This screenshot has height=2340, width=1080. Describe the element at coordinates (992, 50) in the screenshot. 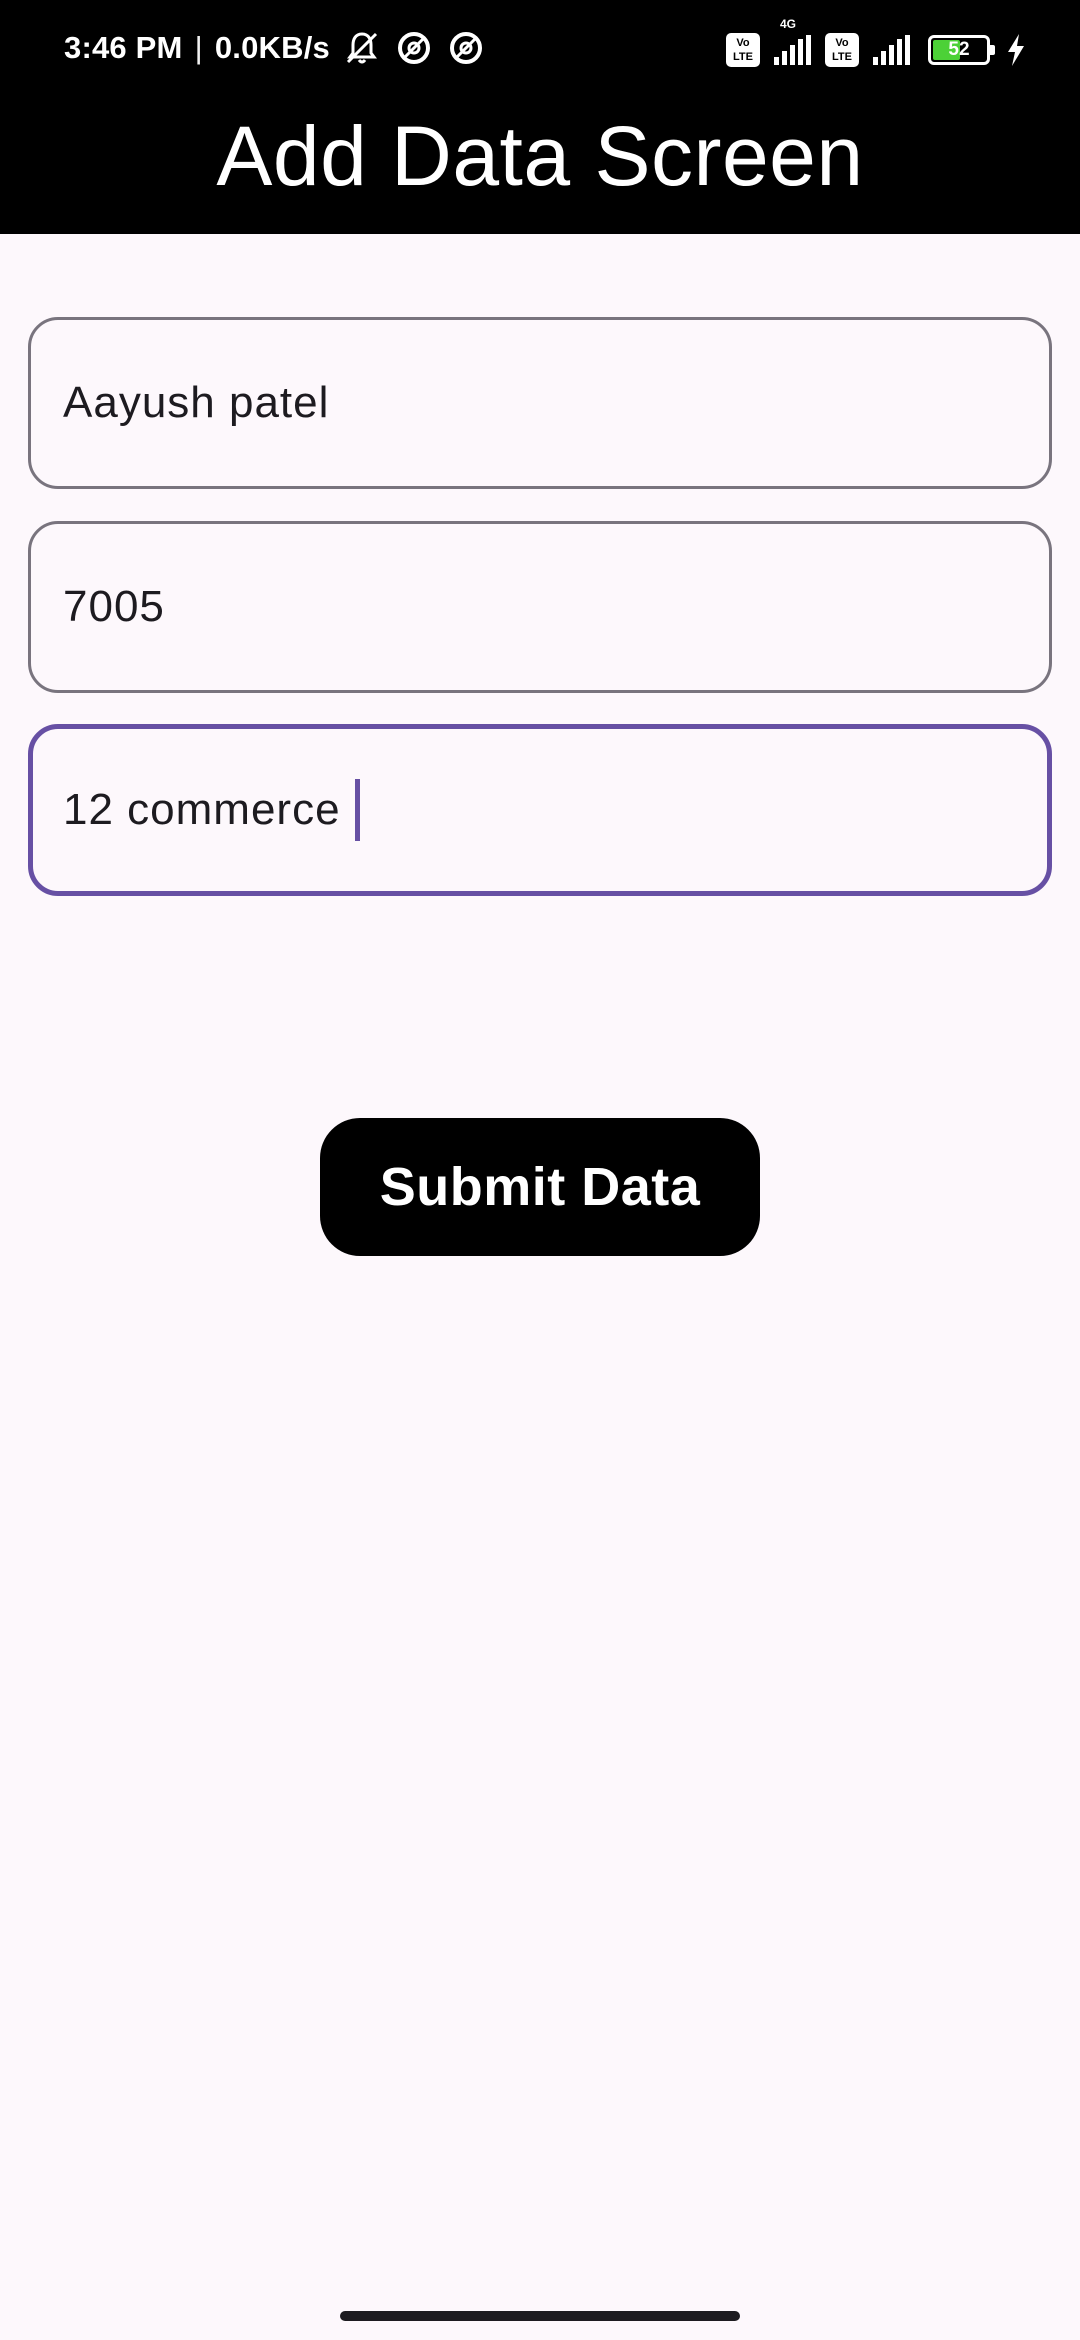

I see `battery-cap` at that location.